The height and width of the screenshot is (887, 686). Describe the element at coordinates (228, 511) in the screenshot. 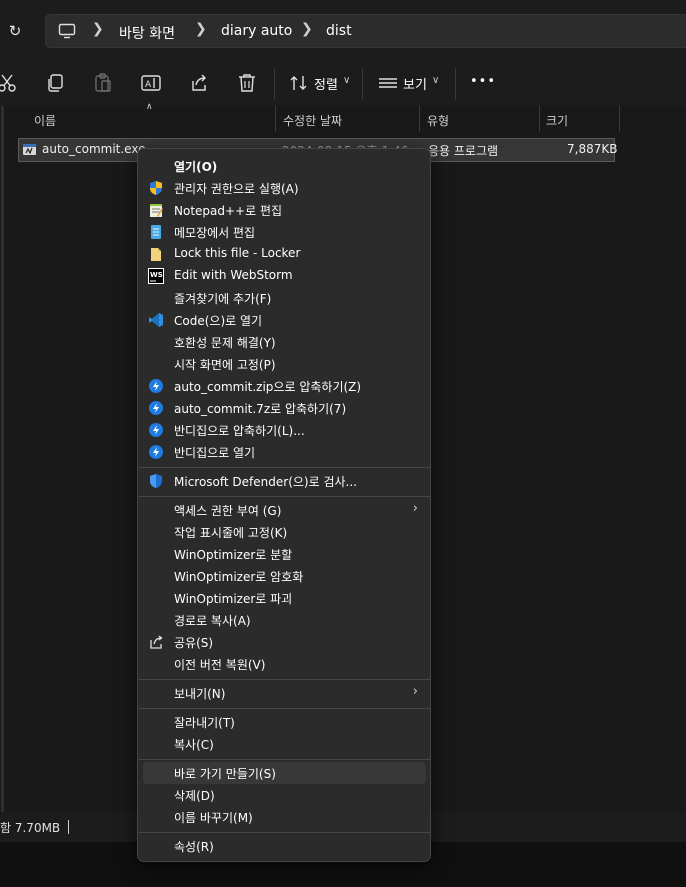

I see `menu-item-label: 액세스 권한 부여 (G)` at that location.